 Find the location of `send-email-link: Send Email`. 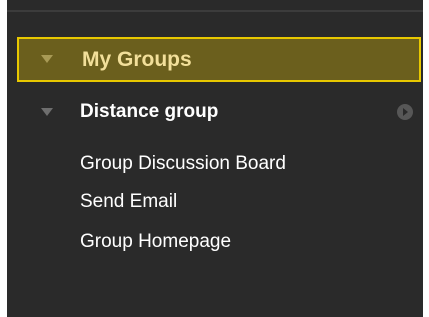

send-email-link: Send Email is located at coordinates (128, 202).